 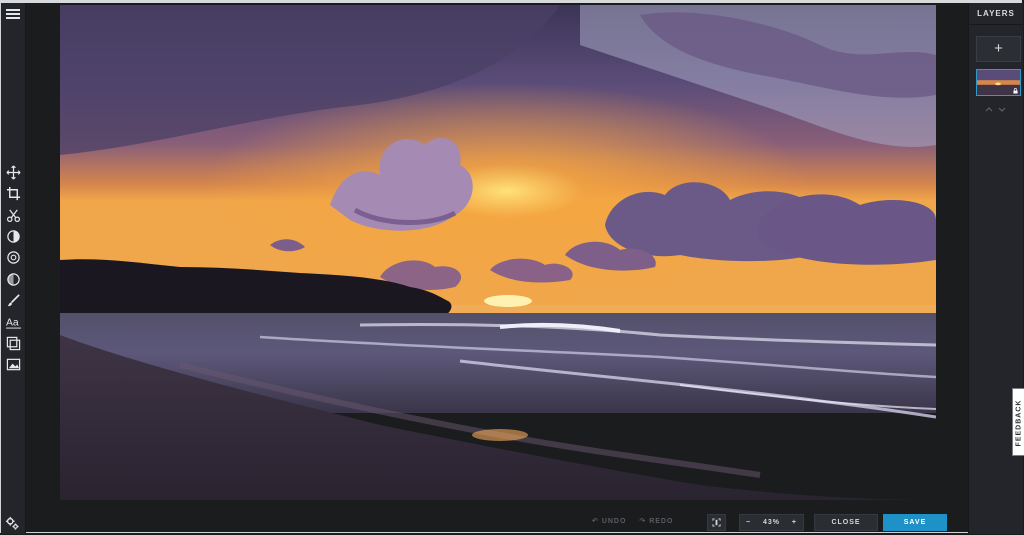 What do you see at coordinates (614, 521) in the screenshot?
I see `undo-label: UNDO` at bounding box center [614, 521].